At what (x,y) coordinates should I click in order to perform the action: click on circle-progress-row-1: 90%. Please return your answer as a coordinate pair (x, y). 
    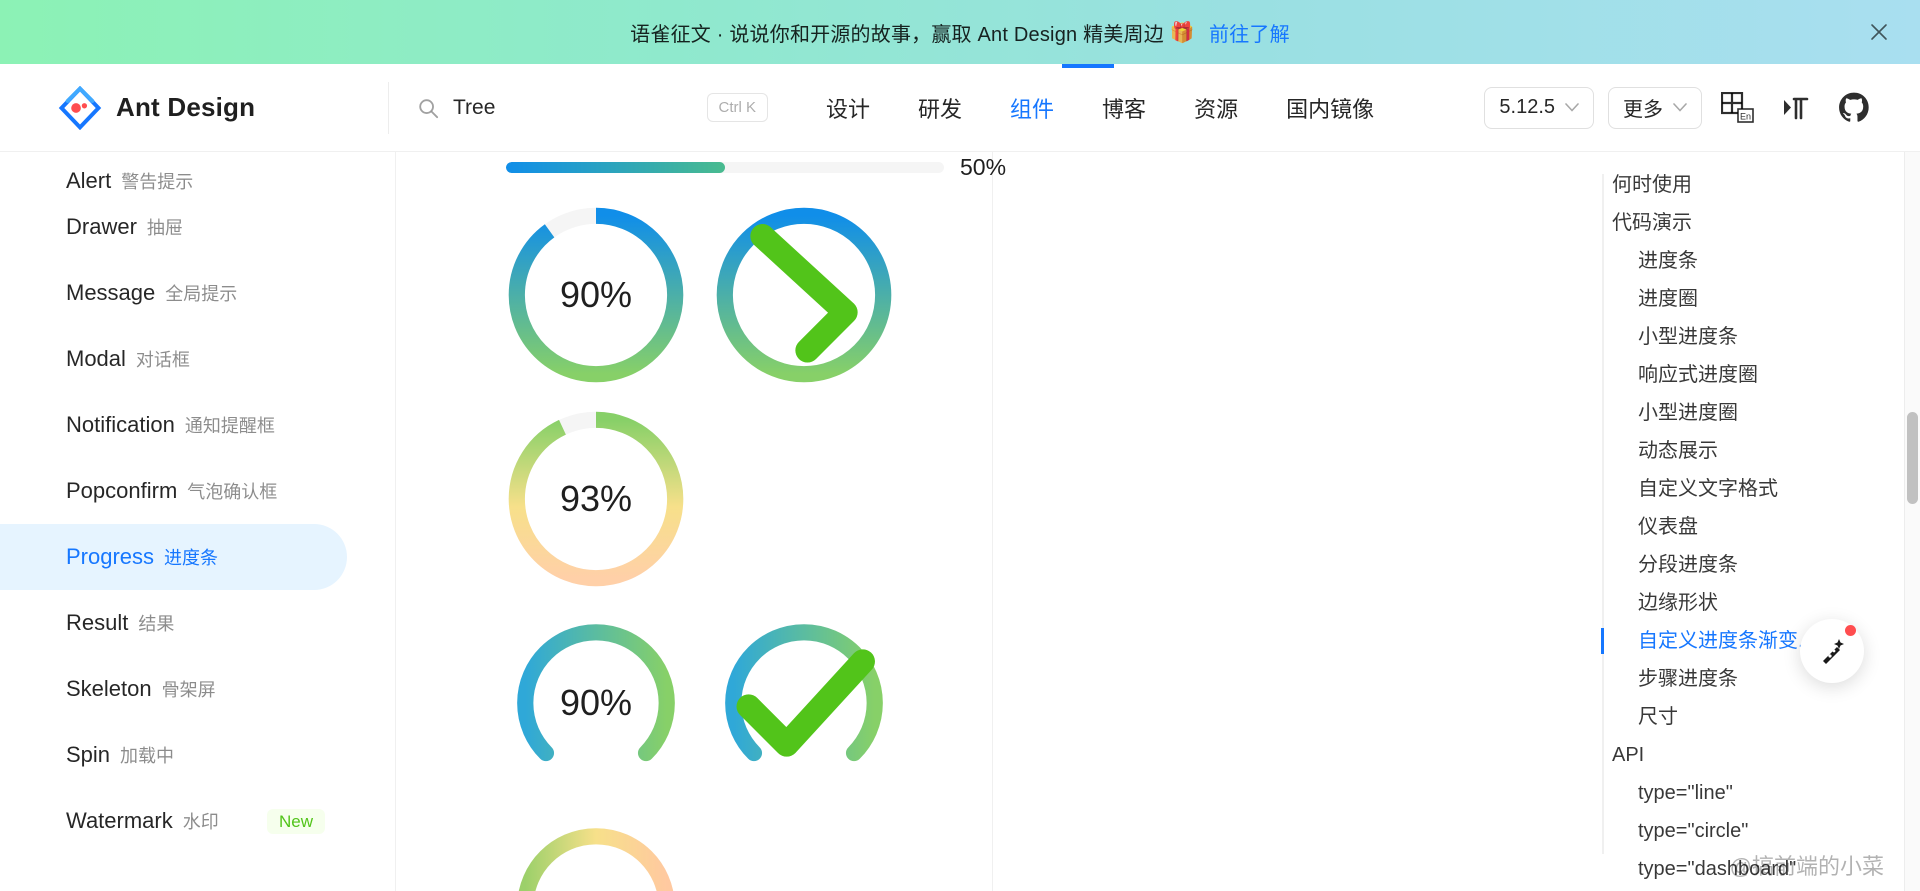
    Looking at the image, I should click on (786, 295).